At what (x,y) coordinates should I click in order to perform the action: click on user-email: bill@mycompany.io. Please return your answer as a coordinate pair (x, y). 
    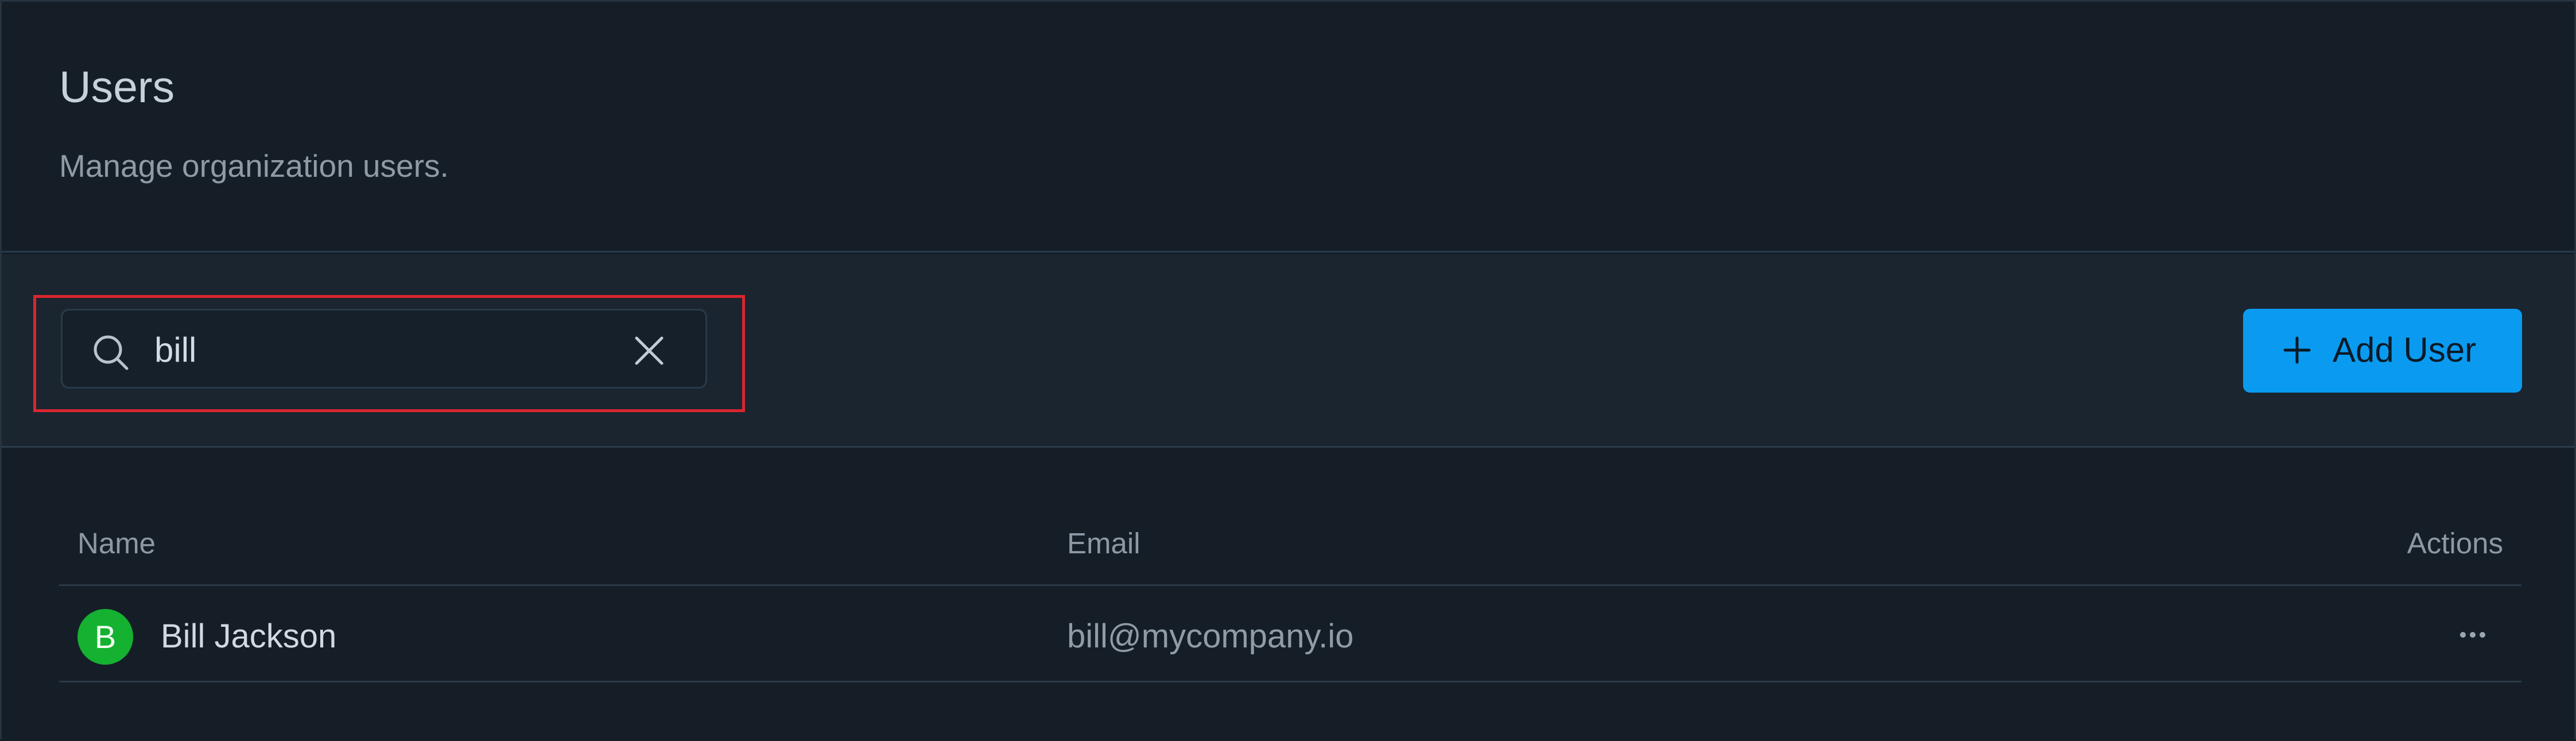
    Looking at the image, I should click on (1210, 636).